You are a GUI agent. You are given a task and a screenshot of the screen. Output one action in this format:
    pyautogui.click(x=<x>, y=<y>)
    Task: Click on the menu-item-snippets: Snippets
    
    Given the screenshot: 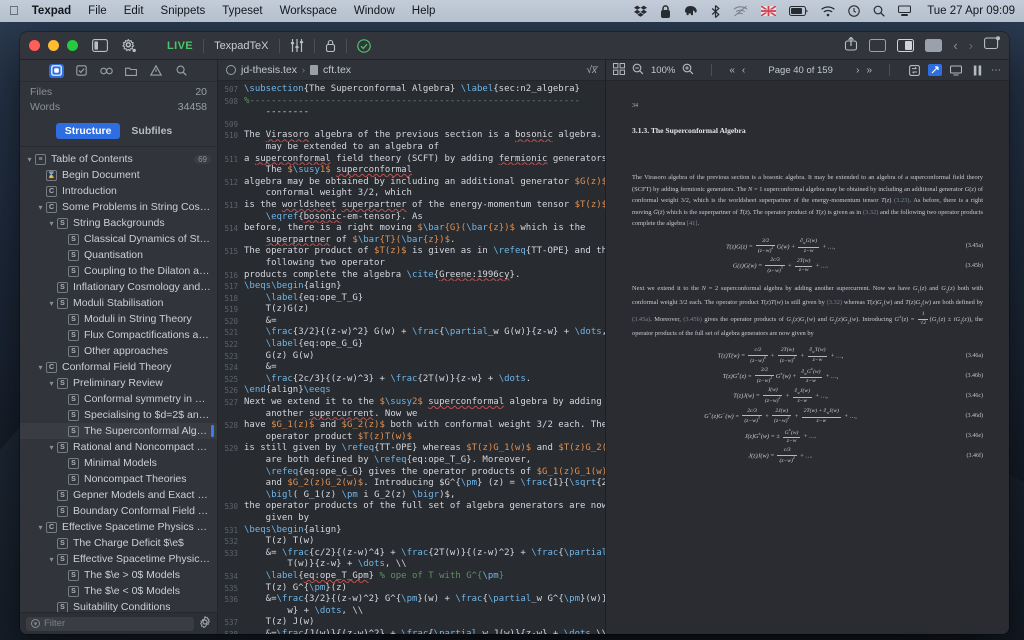 What is the action you would take?
    pyautogui.click(x=183, y=11)
    